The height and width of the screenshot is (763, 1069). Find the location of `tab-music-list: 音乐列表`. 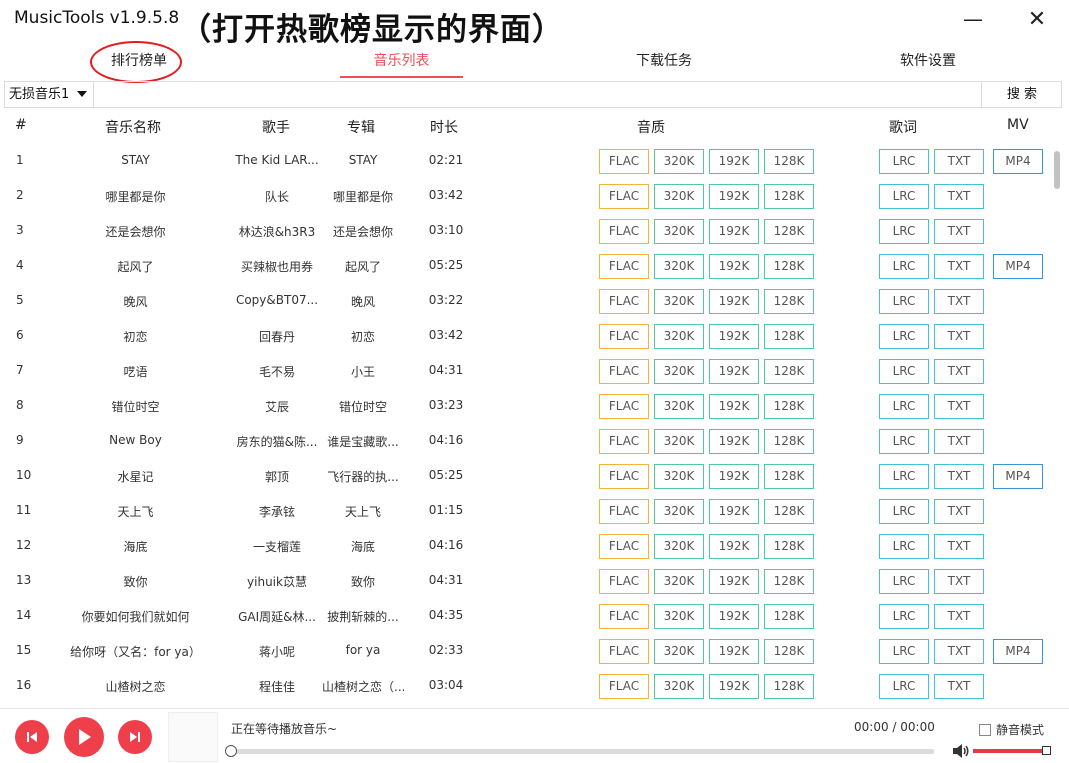

tab-music-list: 音乐列表 is located at coordinates (401, 61).